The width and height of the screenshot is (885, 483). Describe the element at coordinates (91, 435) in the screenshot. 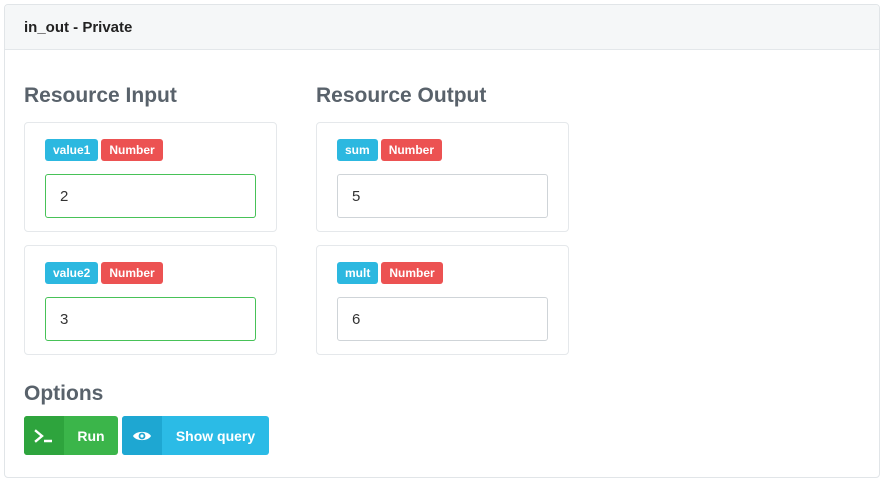

I see `run-label: Run` at that location.